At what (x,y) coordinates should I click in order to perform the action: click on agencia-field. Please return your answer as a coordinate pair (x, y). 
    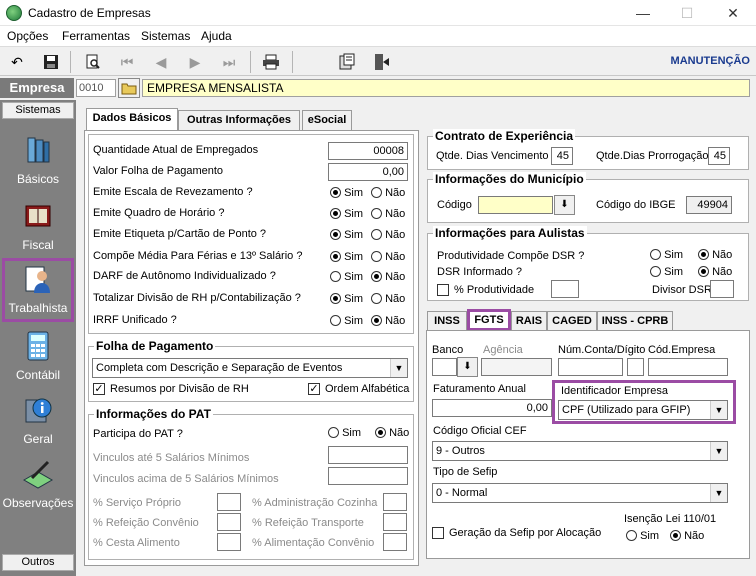
    Looking at the image, I should click on (516, 367).